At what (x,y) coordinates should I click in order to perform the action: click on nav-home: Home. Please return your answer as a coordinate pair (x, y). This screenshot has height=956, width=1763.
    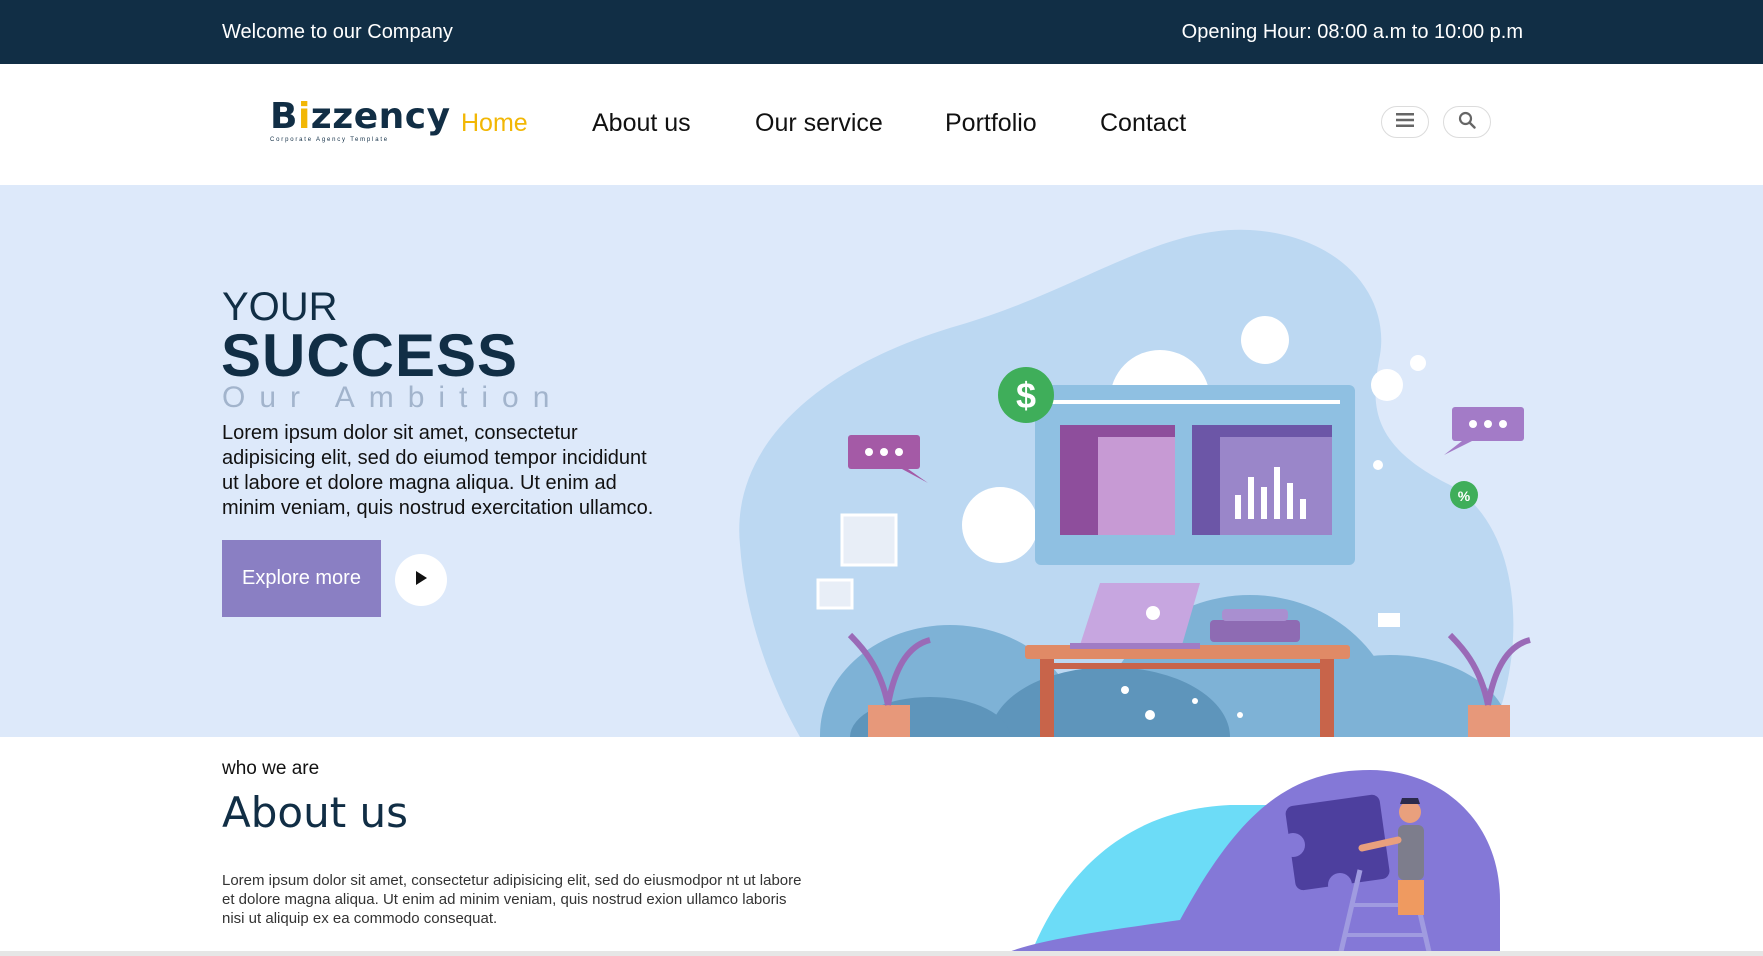
    Looking at the image, I should click on (494, 123).